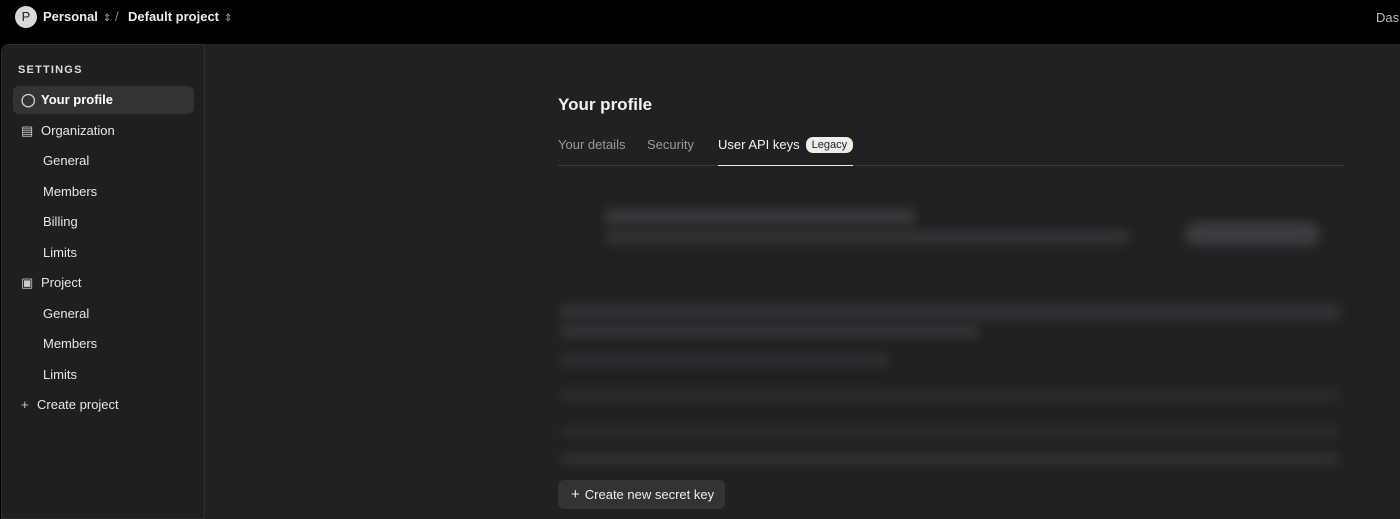  I want to click on org-switcher: Personal ⇕, so click(77, 16).